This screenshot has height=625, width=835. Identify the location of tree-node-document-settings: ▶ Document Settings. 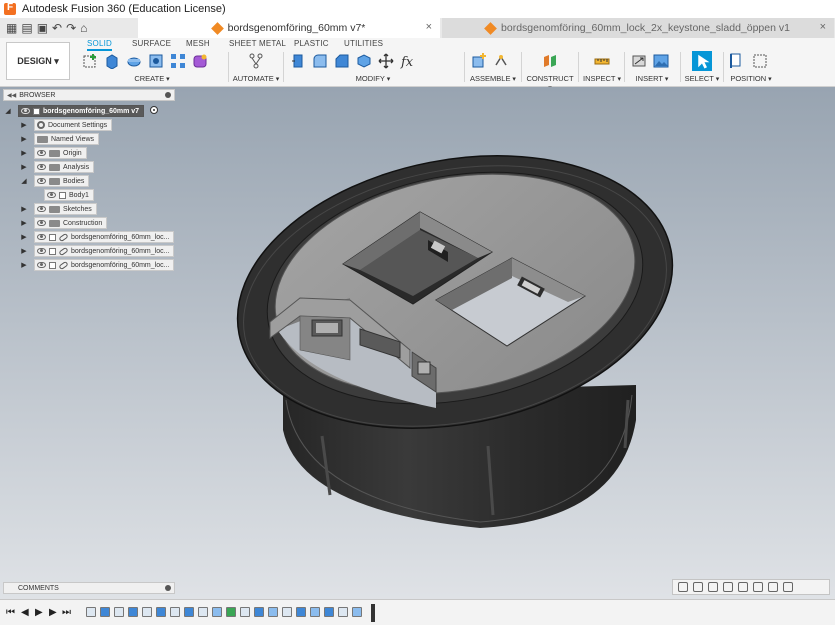
(67, 125).